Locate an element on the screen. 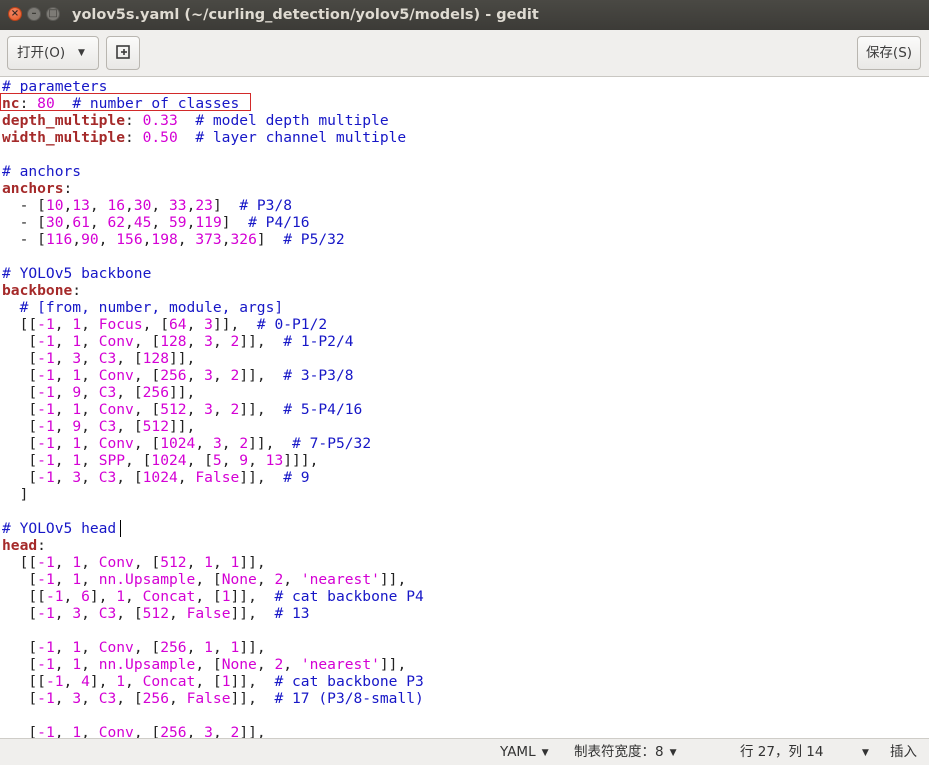  tab-width-label: 制表符宽度：8 is located at coordinates (619, 752).